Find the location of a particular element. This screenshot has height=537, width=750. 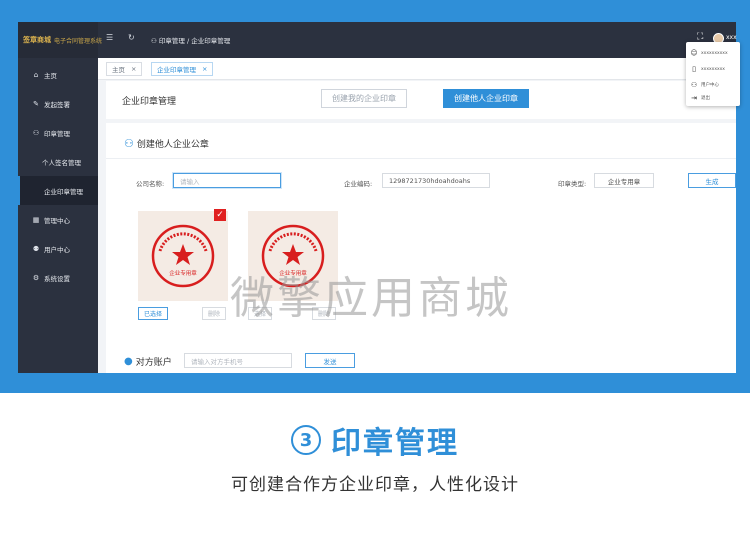

send-button: 发送 is located at coordinates (330, 360).